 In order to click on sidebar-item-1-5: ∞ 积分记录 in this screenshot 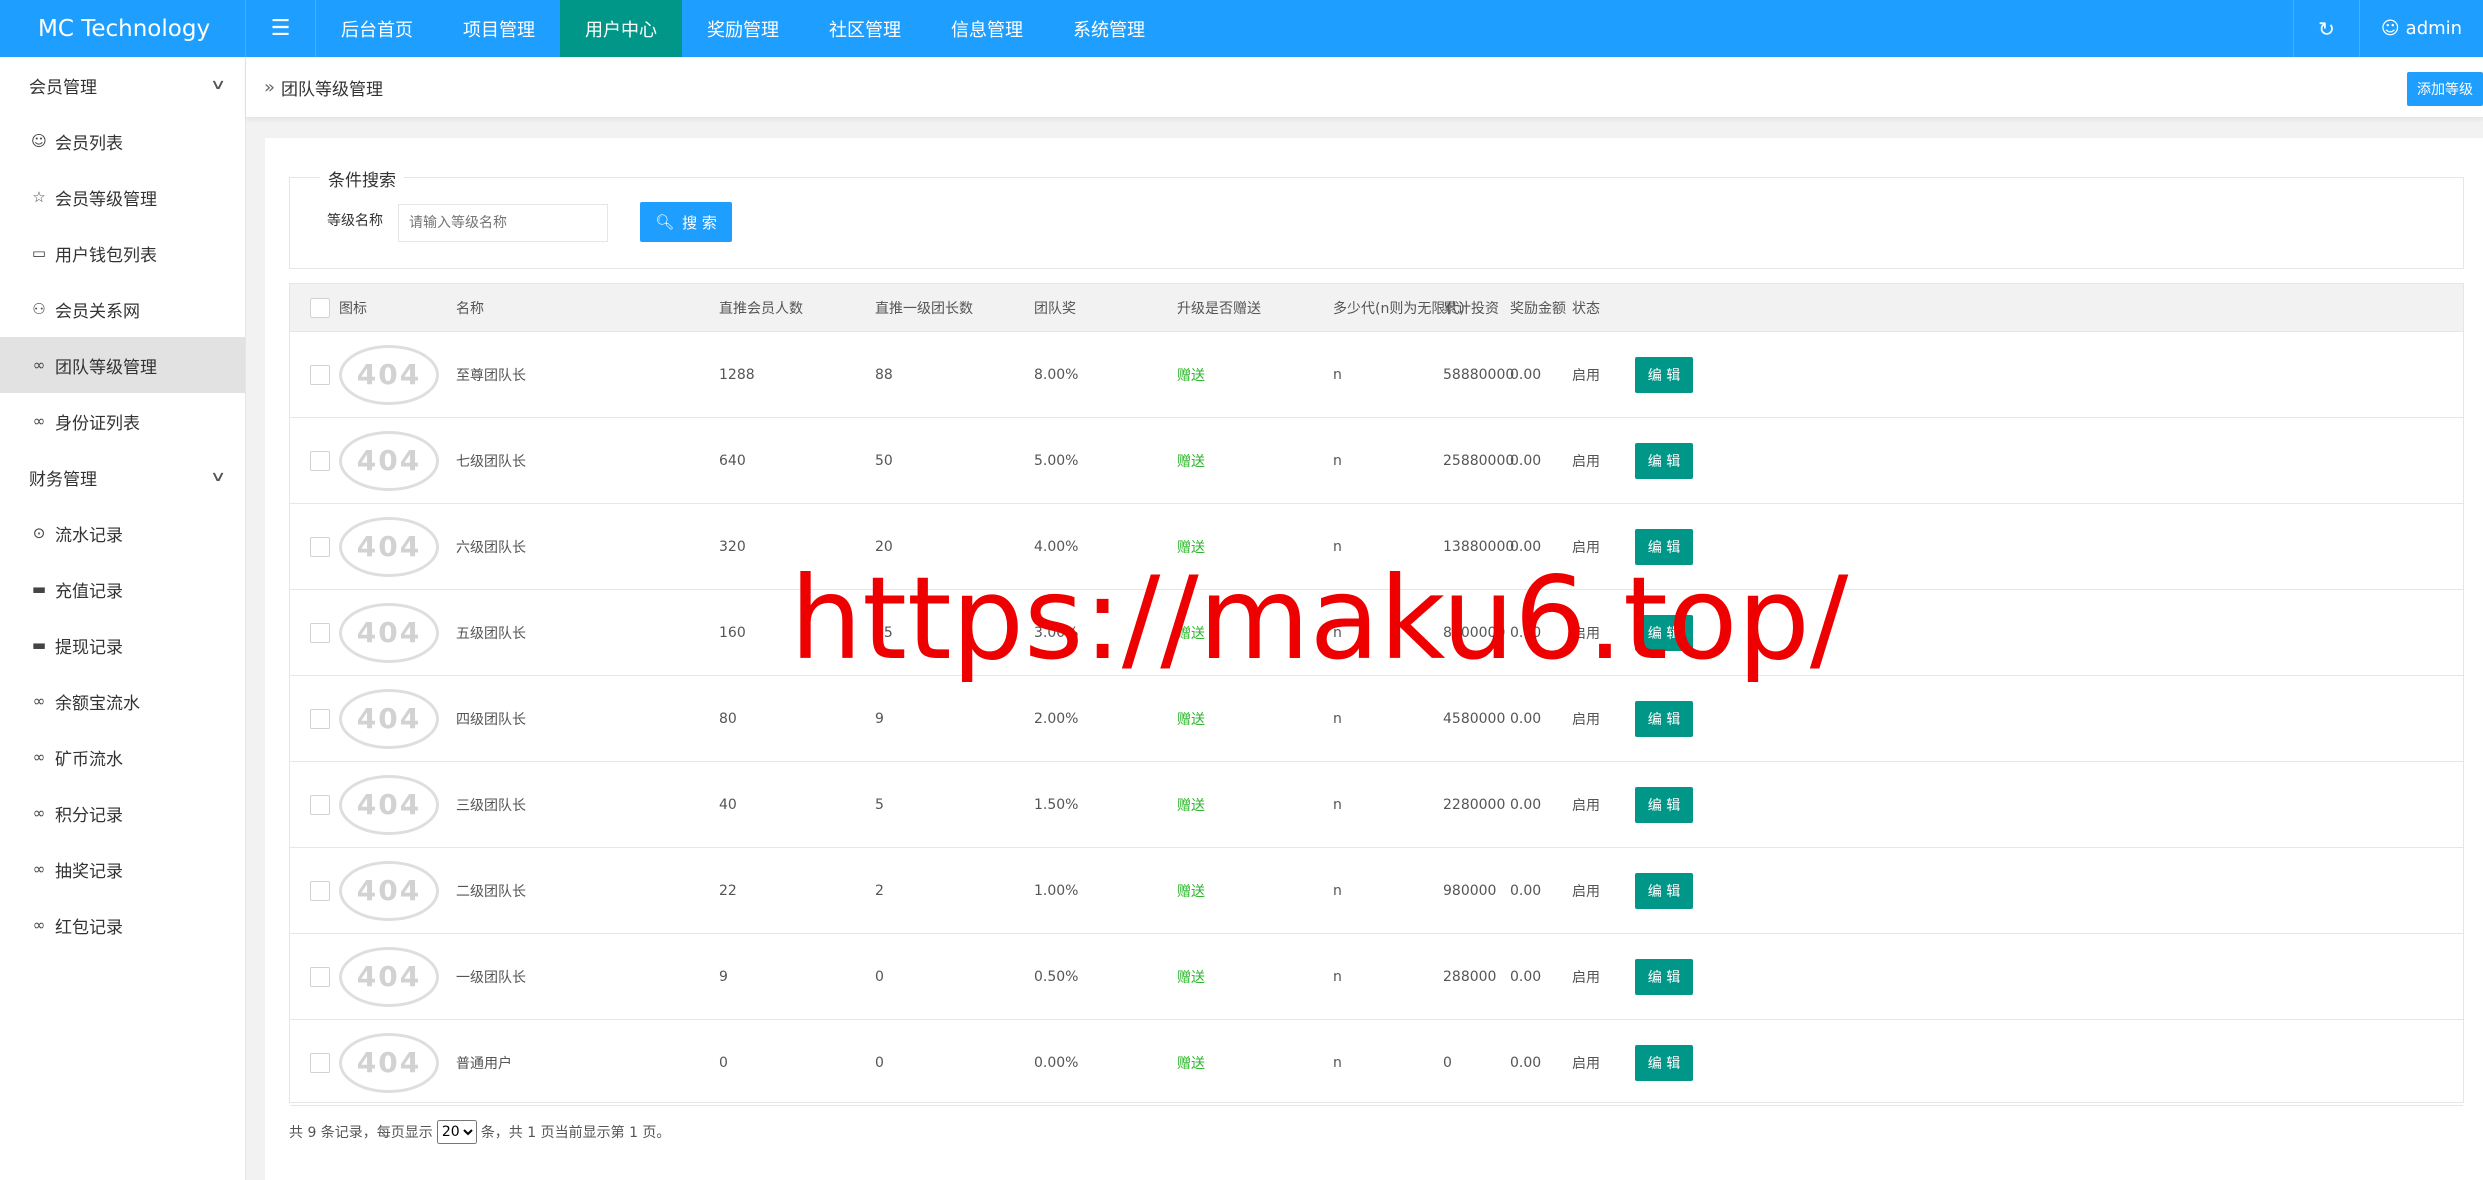, I will do `click(122, 813)`.